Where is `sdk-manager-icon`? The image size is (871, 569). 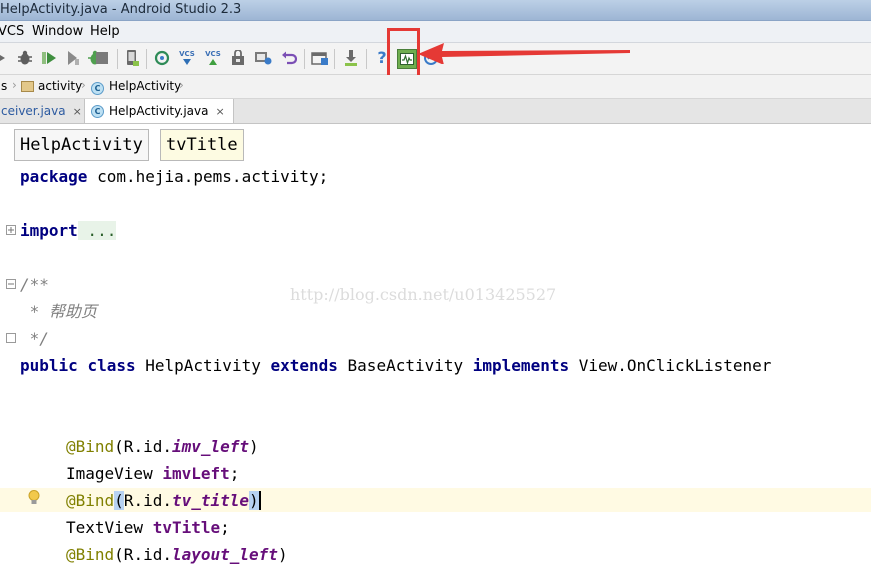
sdk-manager-icon is located at coordinates (263, 58).